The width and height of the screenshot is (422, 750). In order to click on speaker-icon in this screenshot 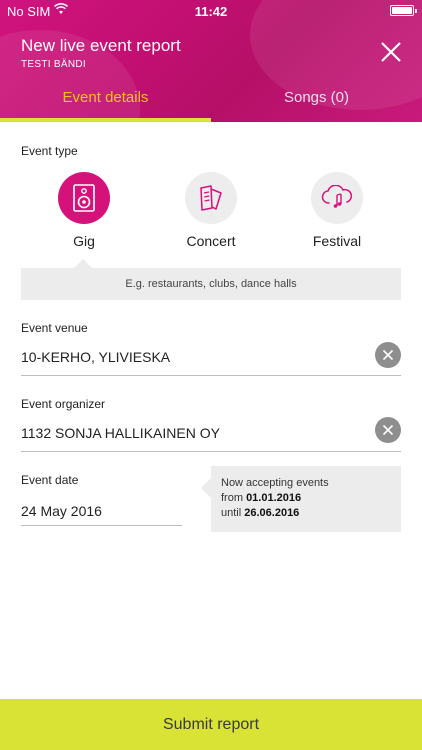, I will do `click(84, 198)`.